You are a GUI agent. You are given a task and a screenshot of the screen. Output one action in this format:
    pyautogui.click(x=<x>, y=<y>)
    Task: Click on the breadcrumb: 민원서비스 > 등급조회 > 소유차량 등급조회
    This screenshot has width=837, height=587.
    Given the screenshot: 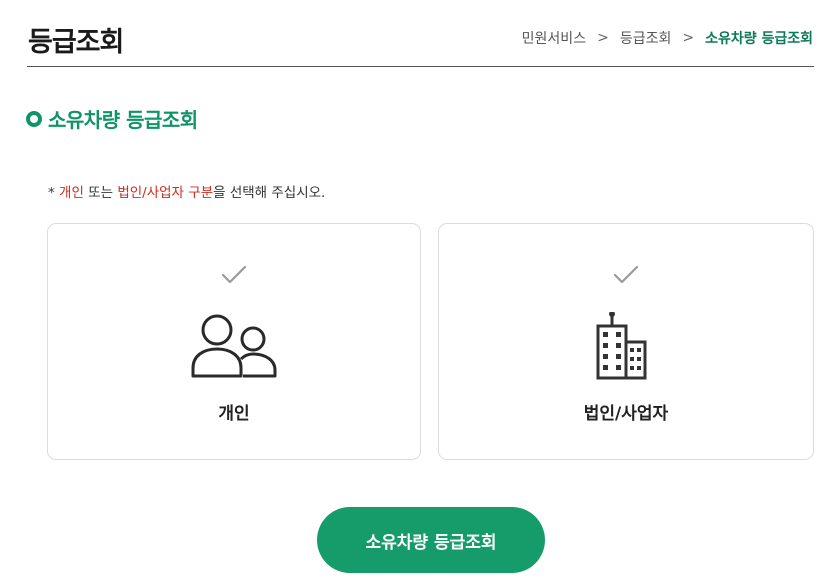 What is the action you would take?
    pyautogui.click(x=667, y=38)
    